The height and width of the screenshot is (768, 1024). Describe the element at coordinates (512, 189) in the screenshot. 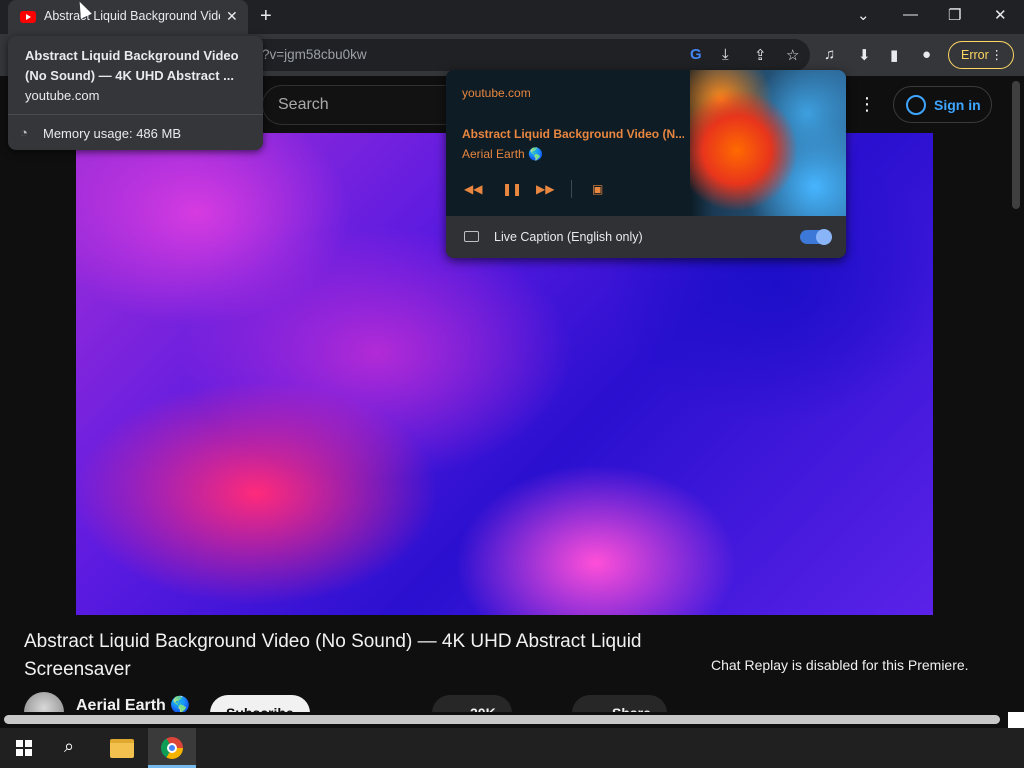

I see `pause-icon: ❚❚` at that location.